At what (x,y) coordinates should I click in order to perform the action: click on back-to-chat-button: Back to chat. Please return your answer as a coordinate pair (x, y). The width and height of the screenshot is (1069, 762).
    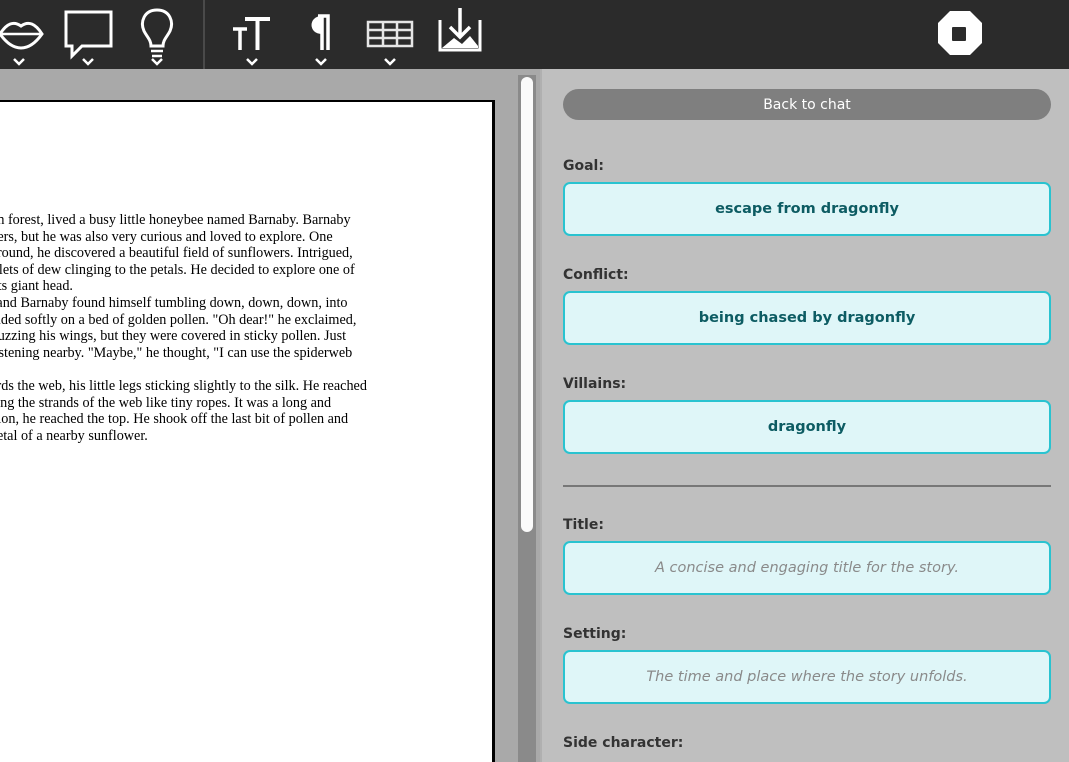
    Looking at the image, I should click on (807, 104).